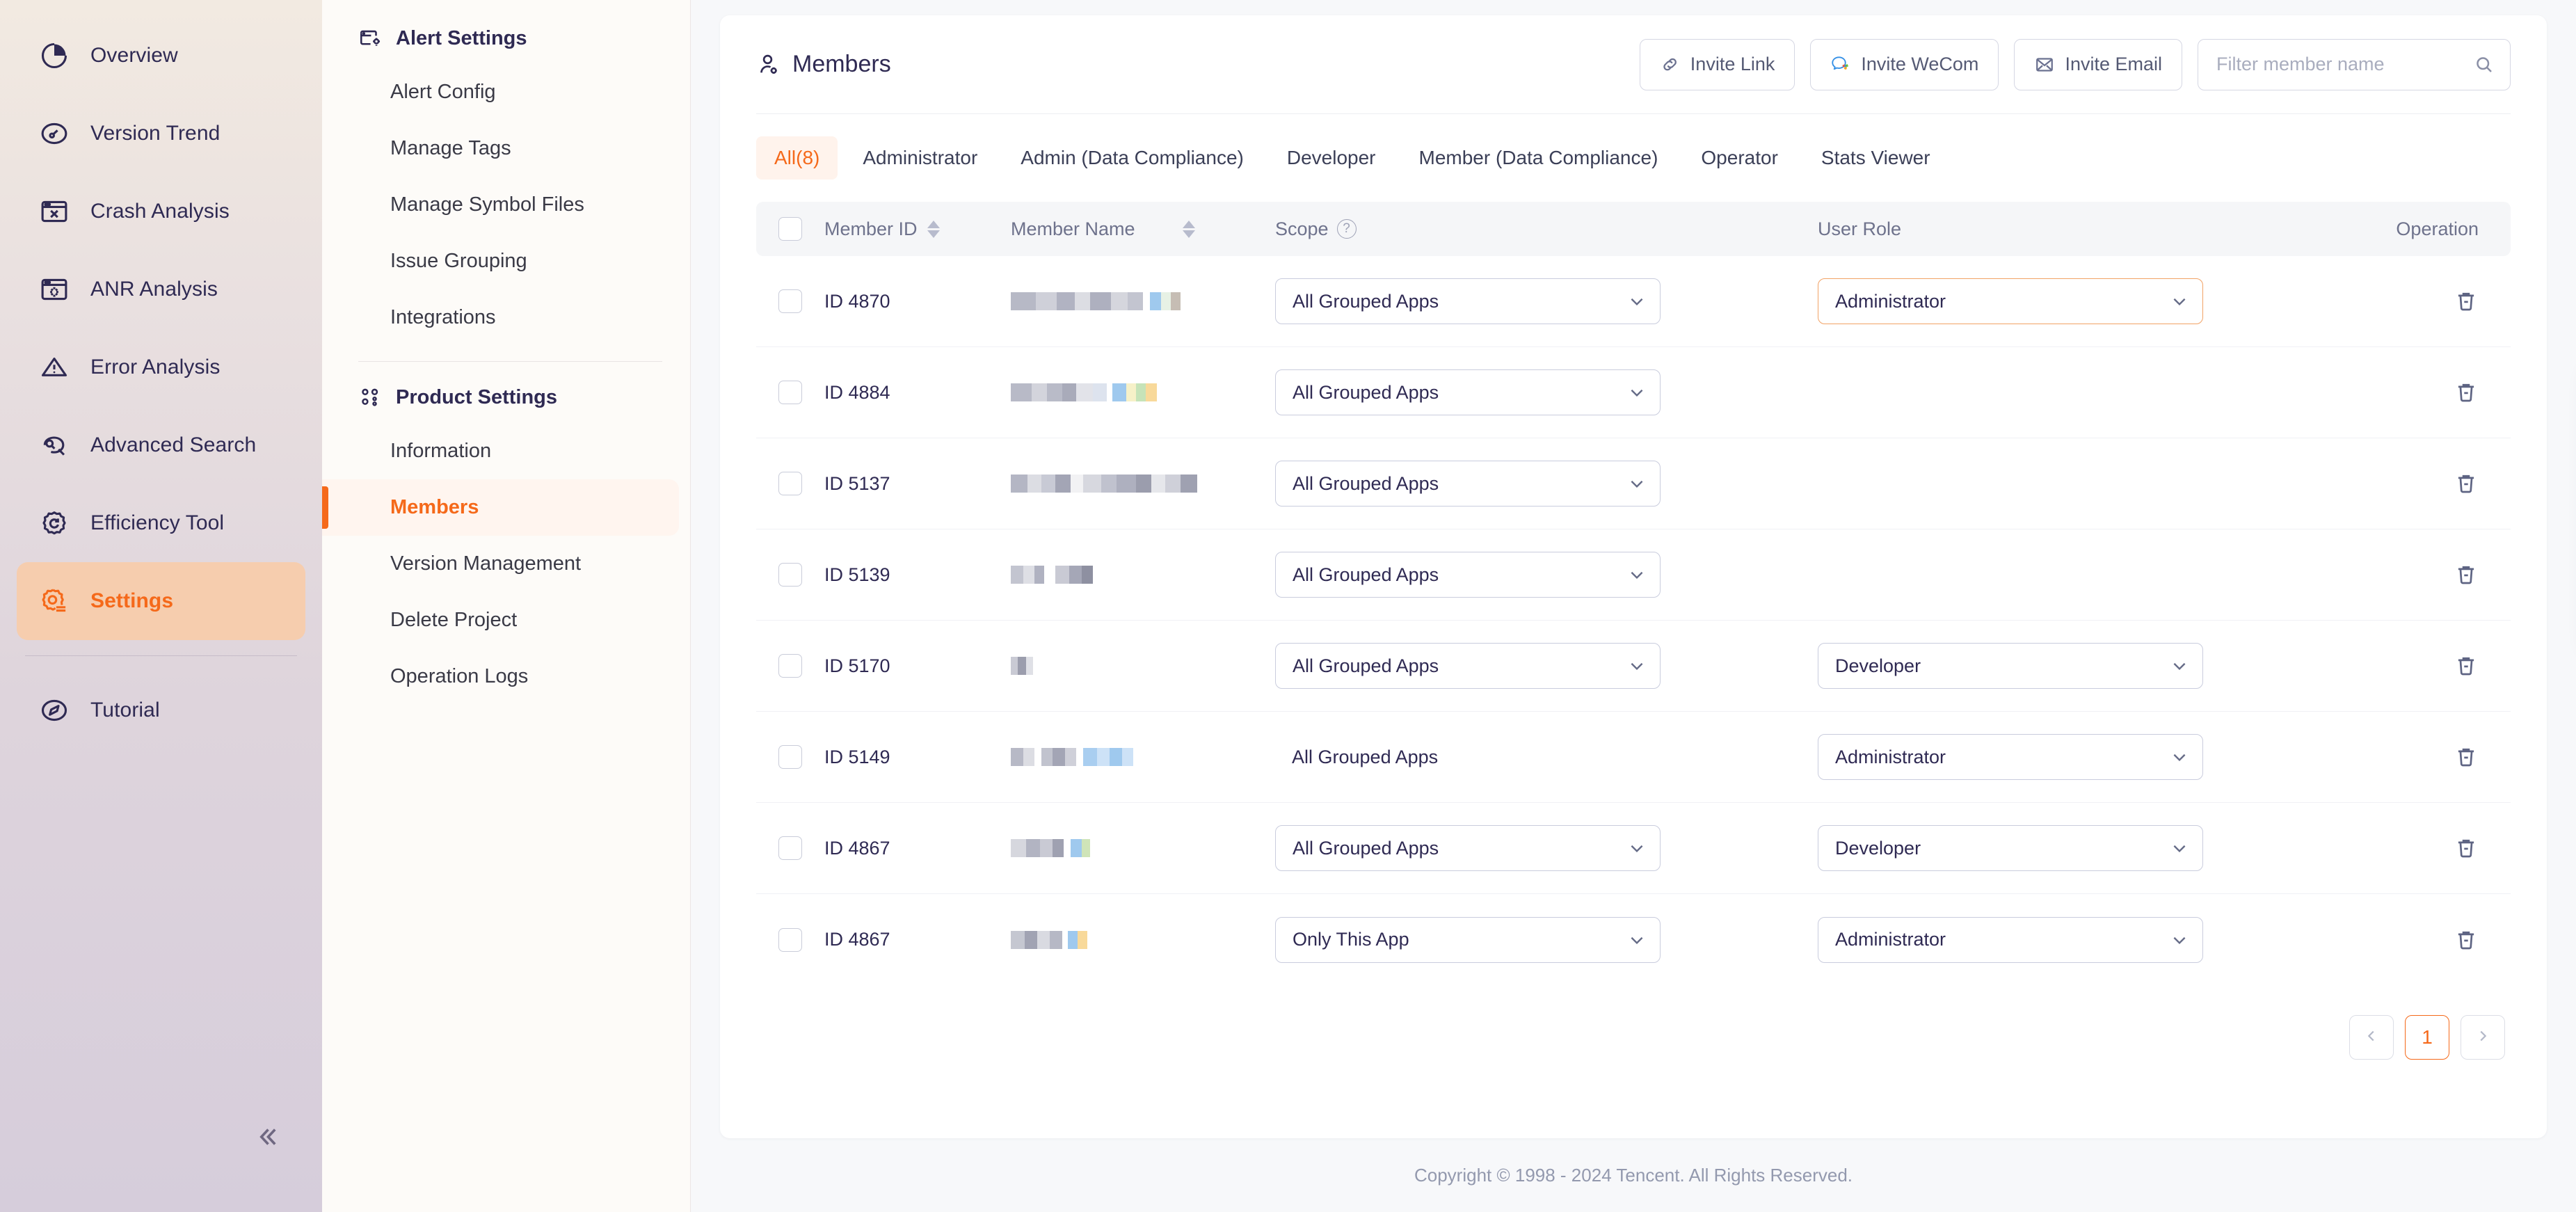 Image resolution: width=2576 pixels, height=1212 pixels. What do you see at coordinates (161, 523) in the screenshot?
I see `sidebar-item-efficiency-tool: Efficiency Tool` at bounding box center [161, 523].